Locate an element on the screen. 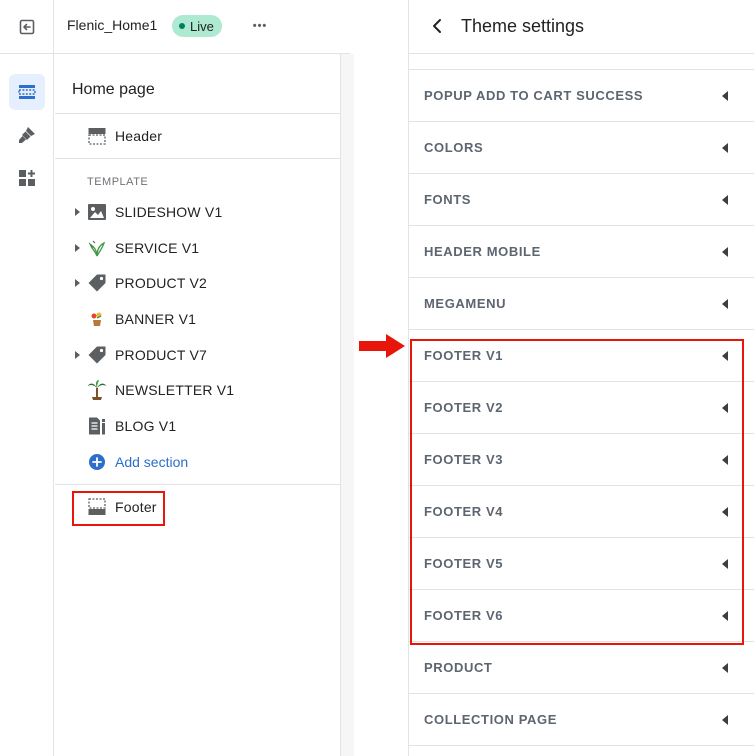  template-group-label: TEMPLATE is located at coordinates (118, 182).